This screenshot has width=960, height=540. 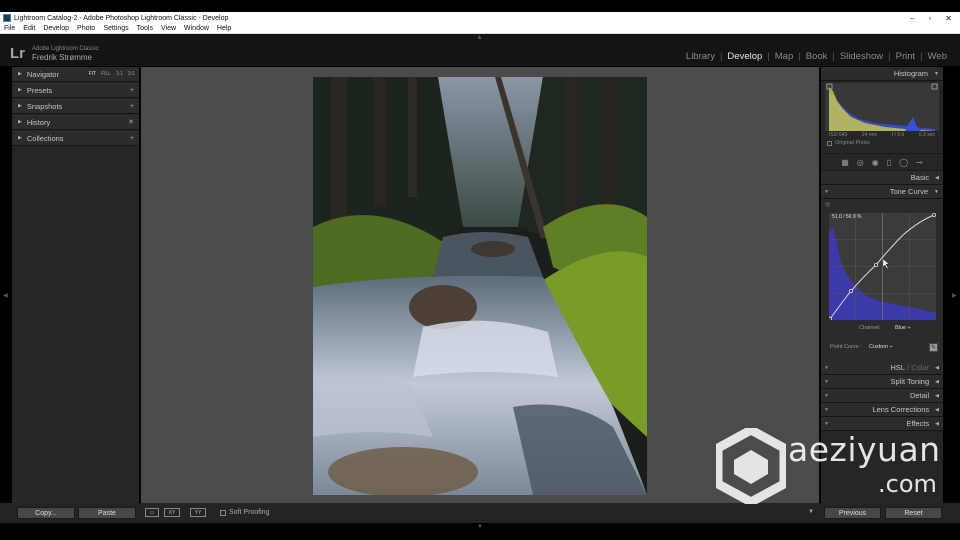 What do you see at coordinates (131, 74) in the screenshot?
I see `zoom-3-1: 3:1` at bounding box center [131, 74].